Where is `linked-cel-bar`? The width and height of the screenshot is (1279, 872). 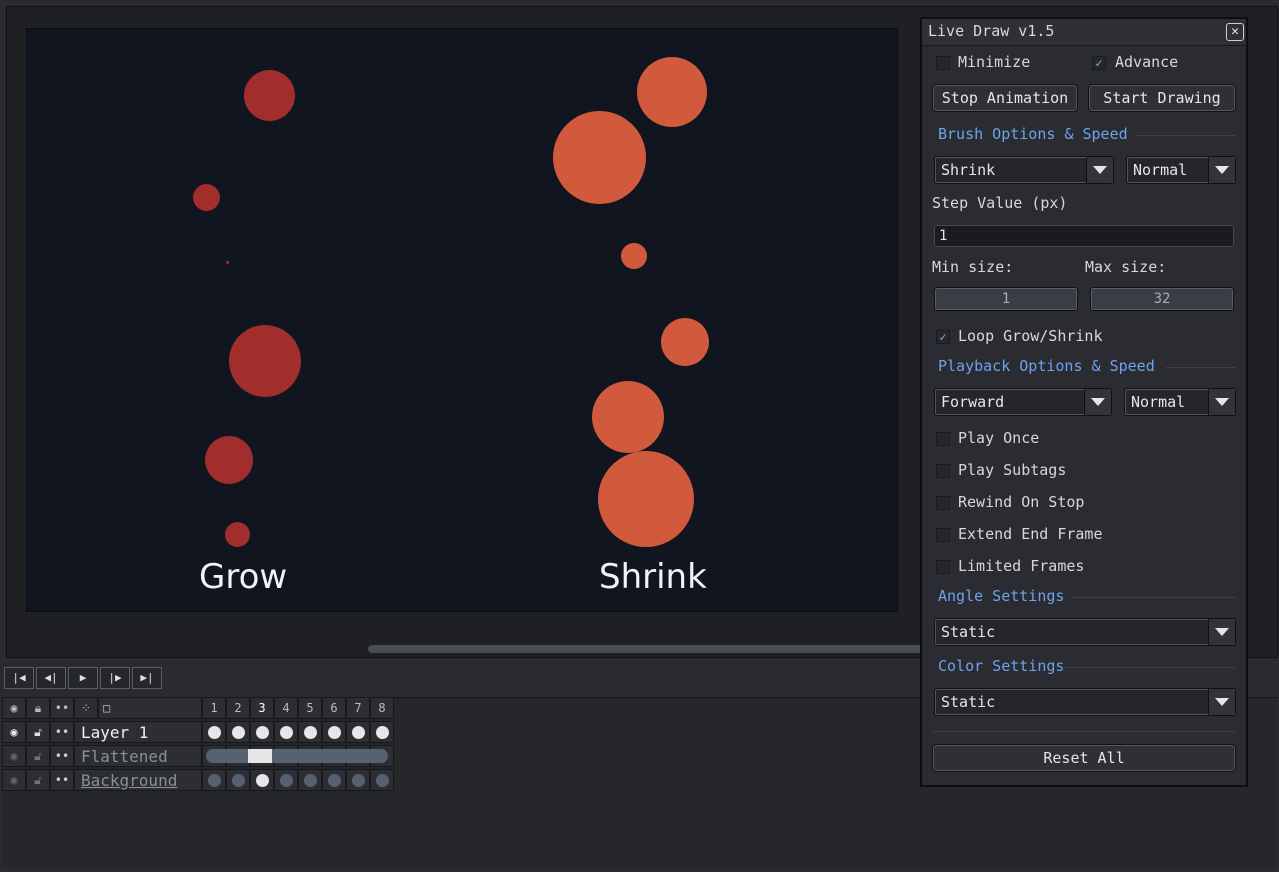
linked-cel-bar is located at coordinates (297, 756).